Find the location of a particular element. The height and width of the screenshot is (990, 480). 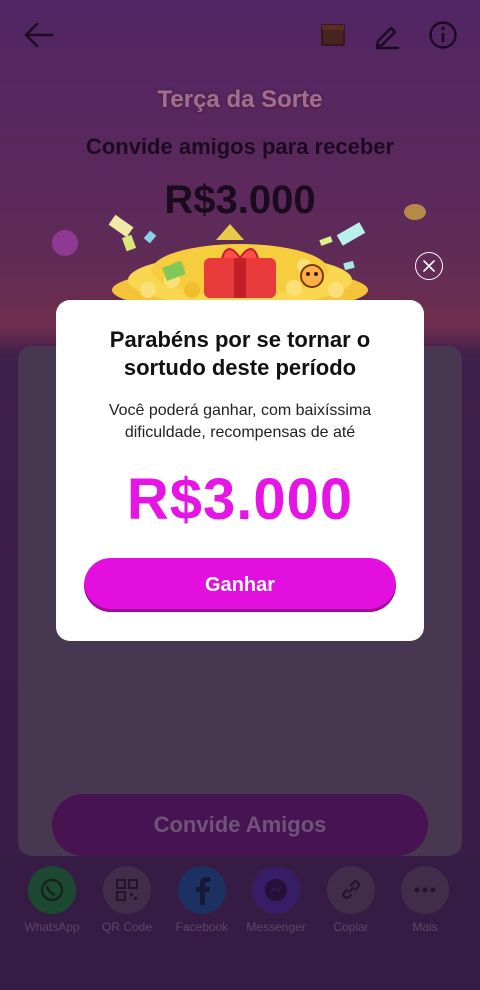

close-modal-button is located at coordinates (429, 266).